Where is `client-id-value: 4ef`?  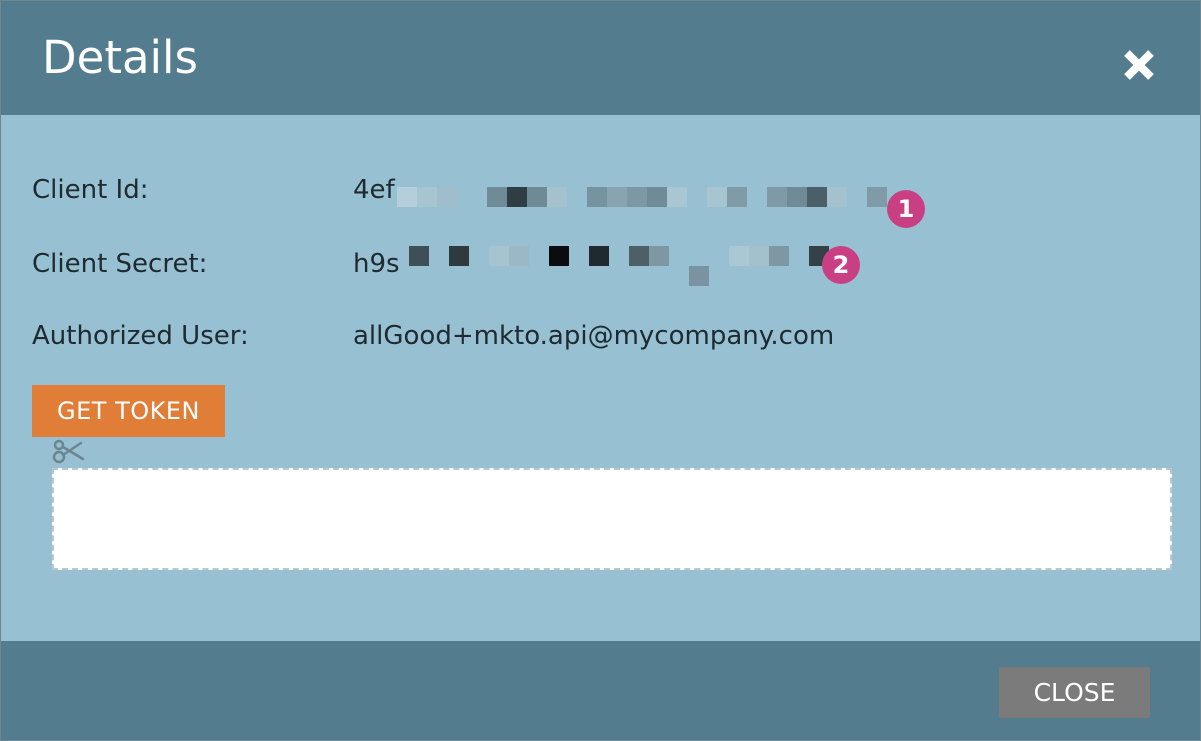
client-id-value: 4ef is located at coordinates (374, 190).